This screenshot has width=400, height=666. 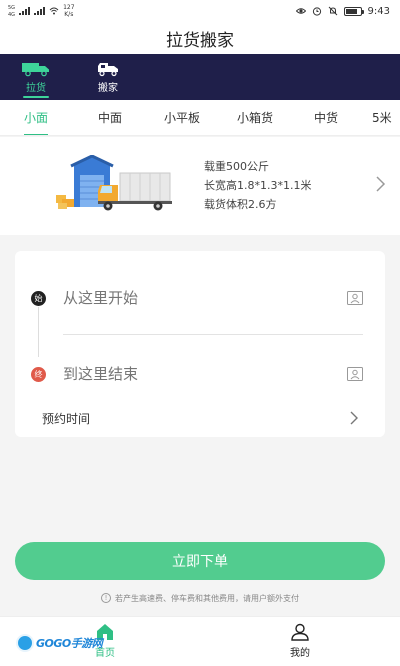 What do you see at coordinates (200, 418) in the screenshot?
I see `reserve-time-row: 预约时间` at bounding box center [200, 418].